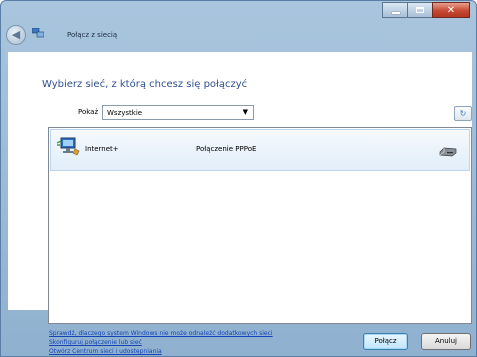  I want to click on connect-button: Połącz, so click(385, 341).